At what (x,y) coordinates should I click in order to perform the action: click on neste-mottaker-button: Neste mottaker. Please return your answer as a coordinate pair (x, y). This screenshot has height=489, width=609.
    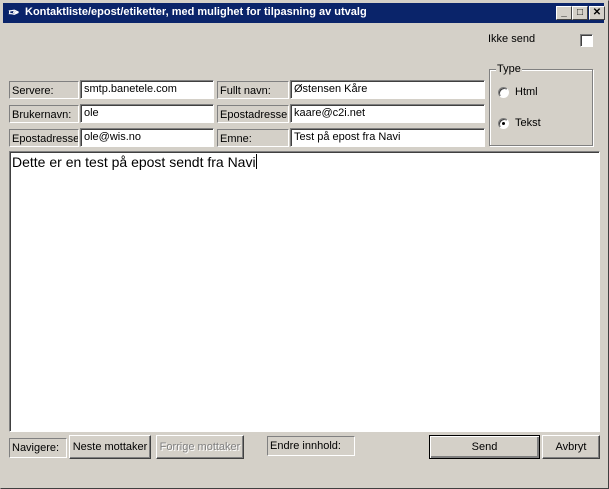
    Looking at the image, I should click on (110, 447).